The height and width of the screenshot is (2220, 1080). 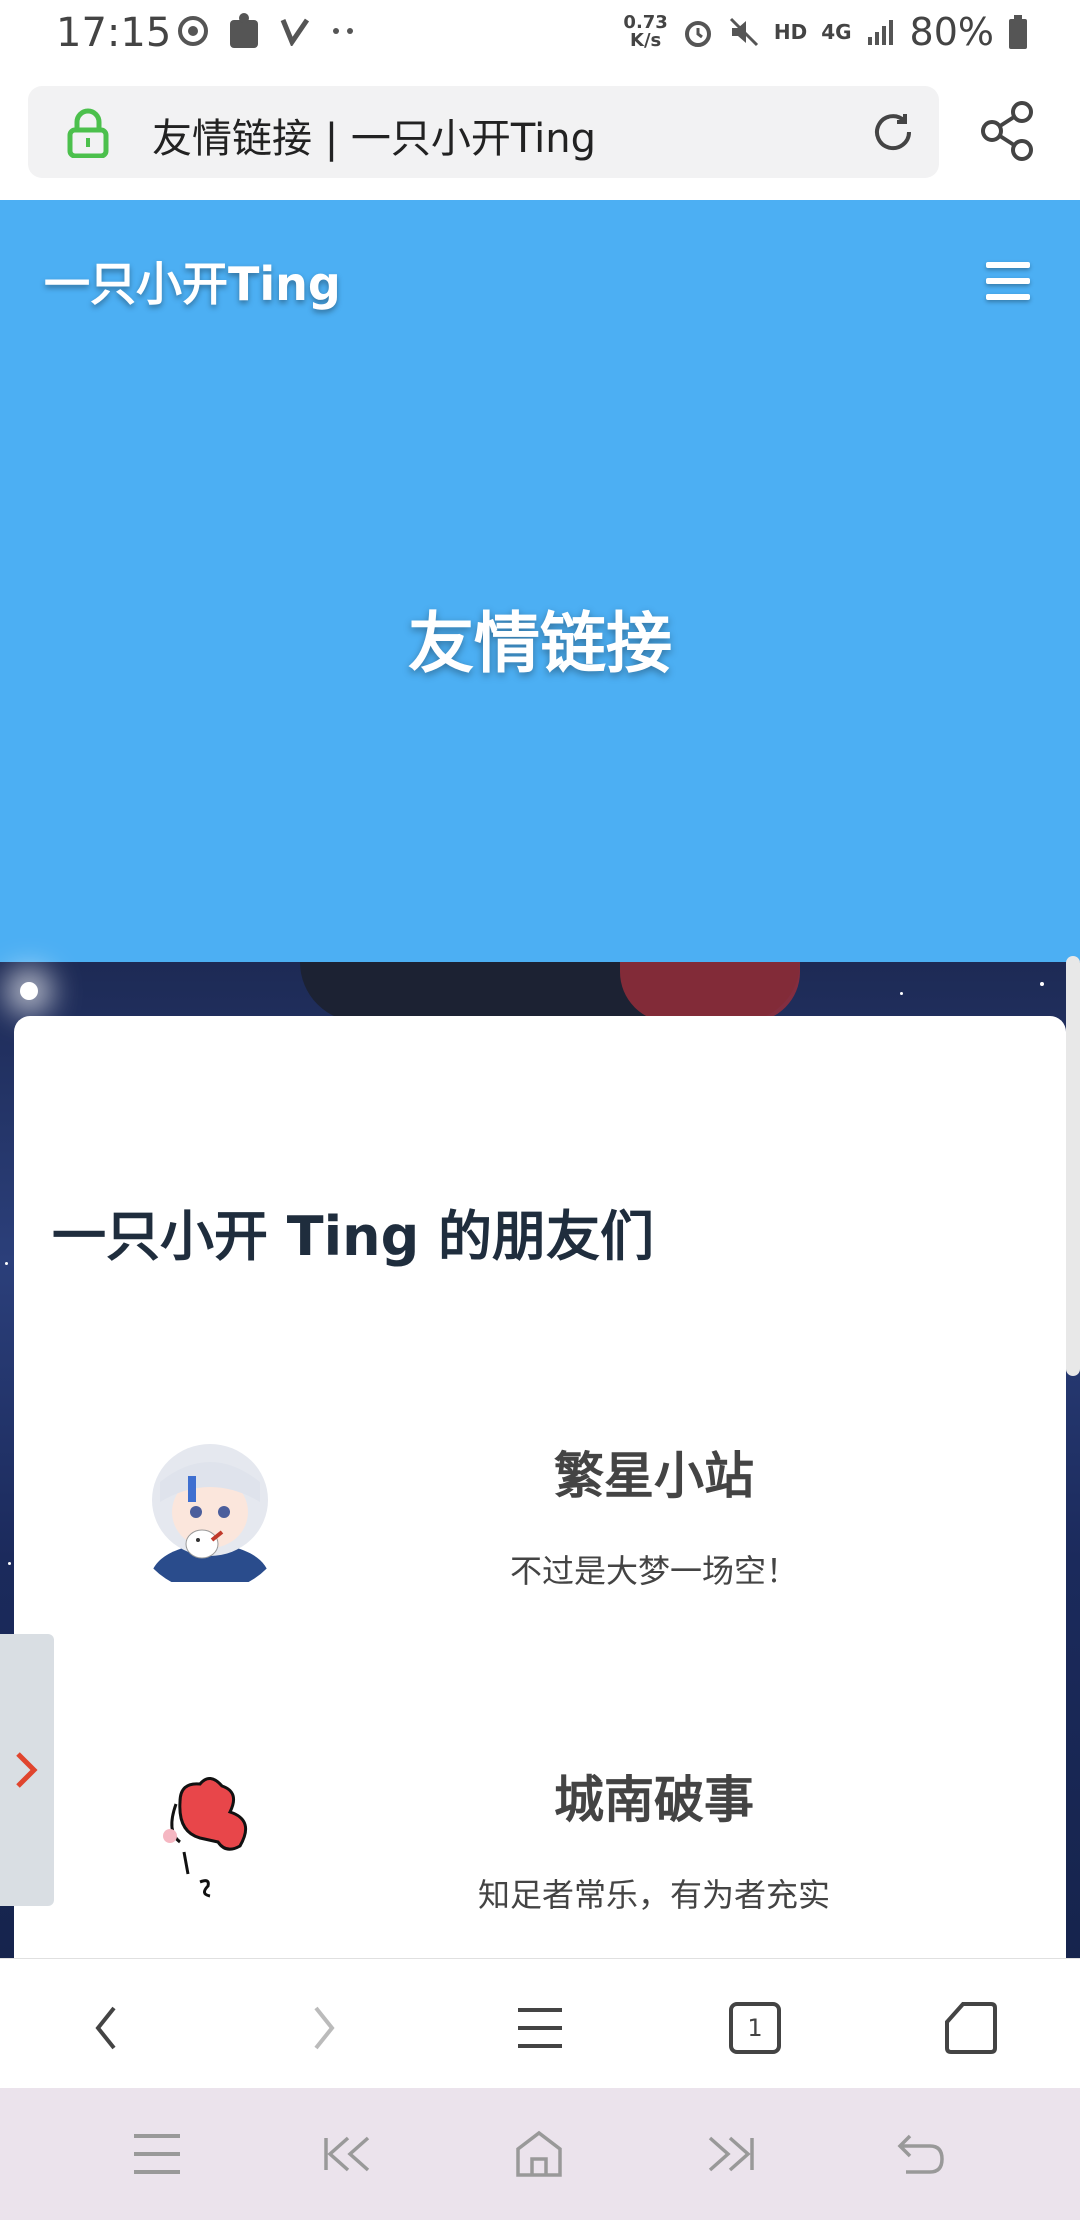 What do you see at coordinates (1008, 281) in the screenshot?
I see `hamburger-menu-icon` at bounding box center [1008, 281].